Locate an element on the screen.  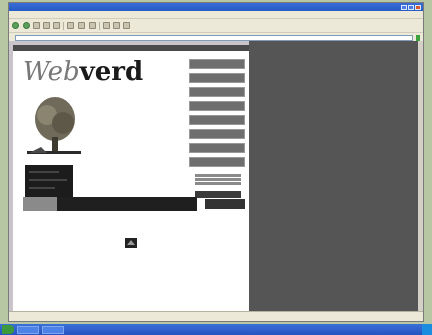
star-icon is located at coordinates (81, 25).